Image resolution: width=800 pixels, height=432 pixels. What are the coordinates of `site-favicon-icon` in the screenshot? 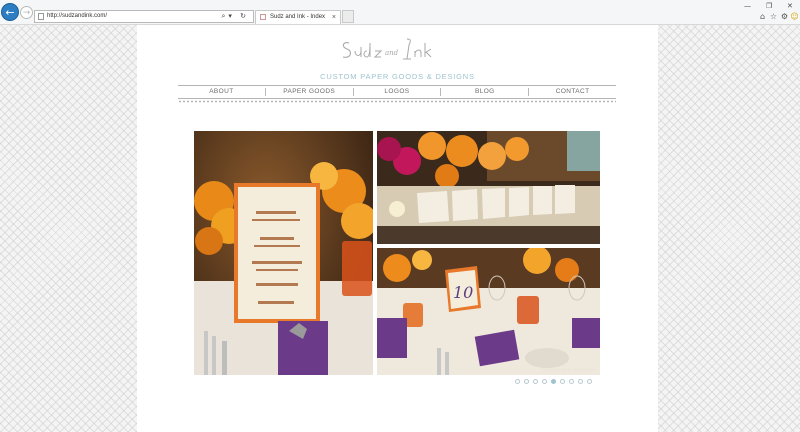 It's located at (263, 17).